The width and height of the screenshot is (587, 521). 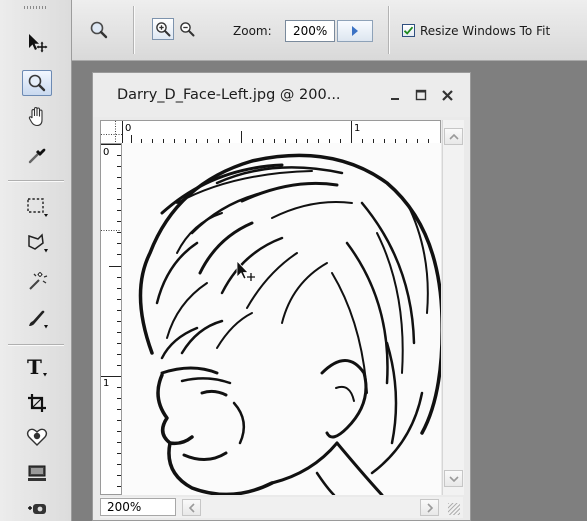 I want to click on chevron-right-icon, so click(x=429, y=507).